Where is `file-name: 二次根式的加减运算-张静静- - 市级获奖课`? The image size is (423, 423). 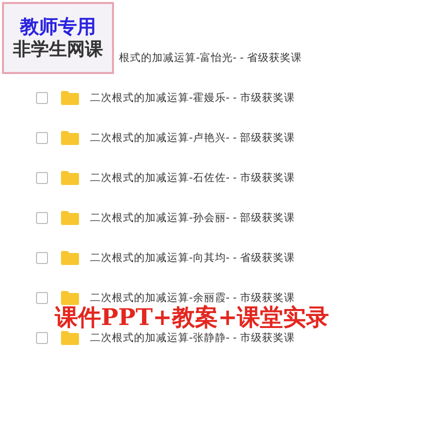
file-name: 二次根式的加减运算-张静静- - 市级获奖课 is located at coordinates (193, 338).